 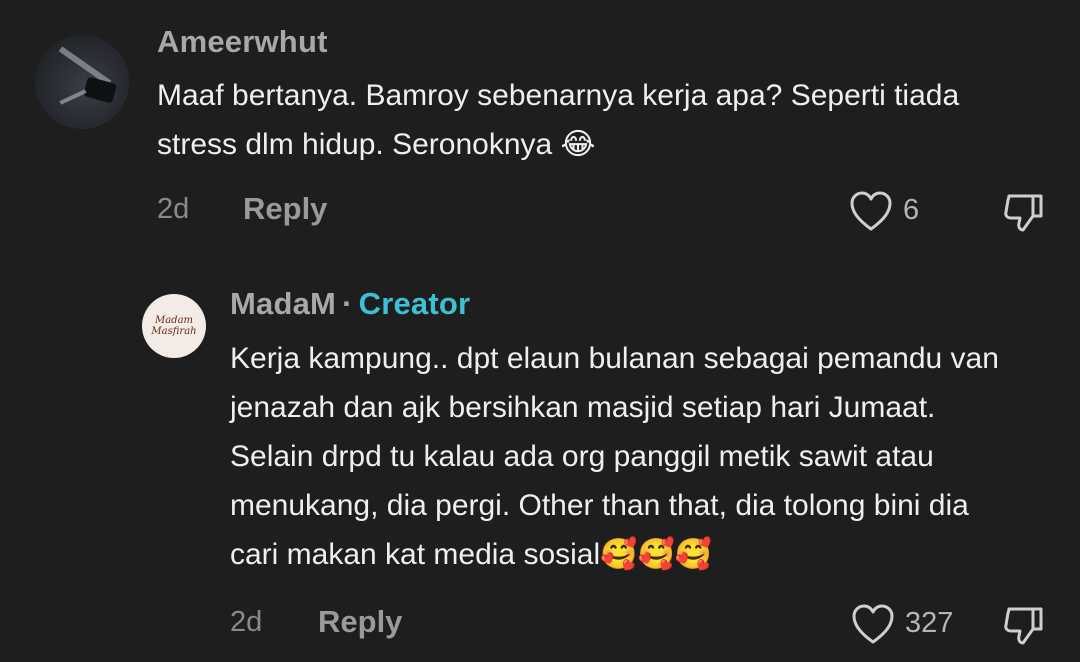 What do you see at coordinates (929, 623) in the screenshot?
I see `like-count: 327` at bounding box center [929, 623].